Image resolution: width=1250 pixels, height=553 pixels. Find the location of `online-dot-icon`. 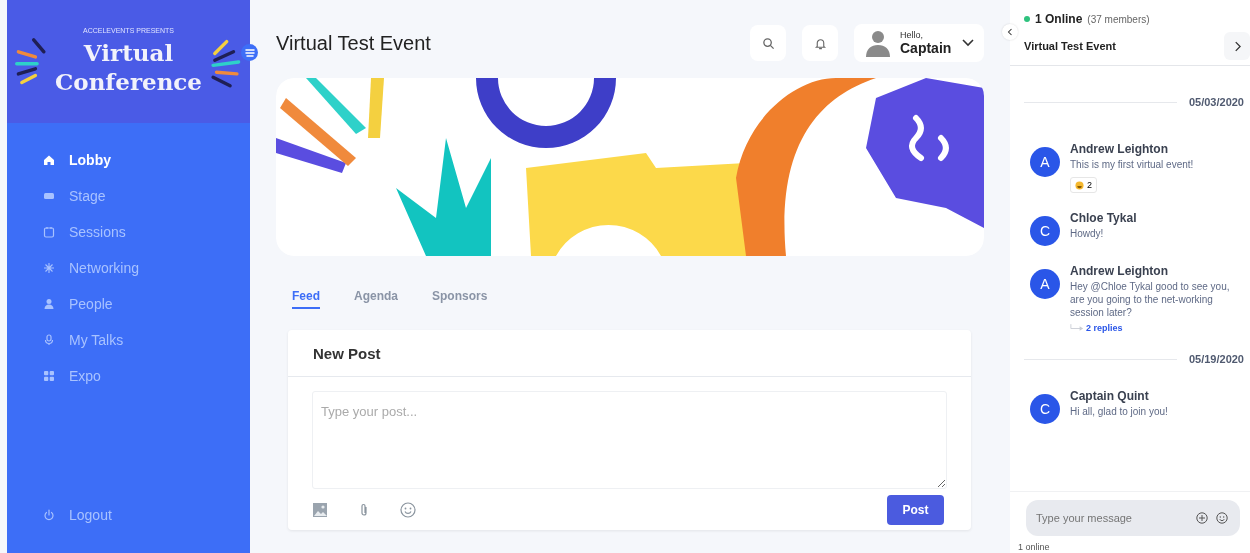

online-dot-icon is located at coordinates (1027, 19).